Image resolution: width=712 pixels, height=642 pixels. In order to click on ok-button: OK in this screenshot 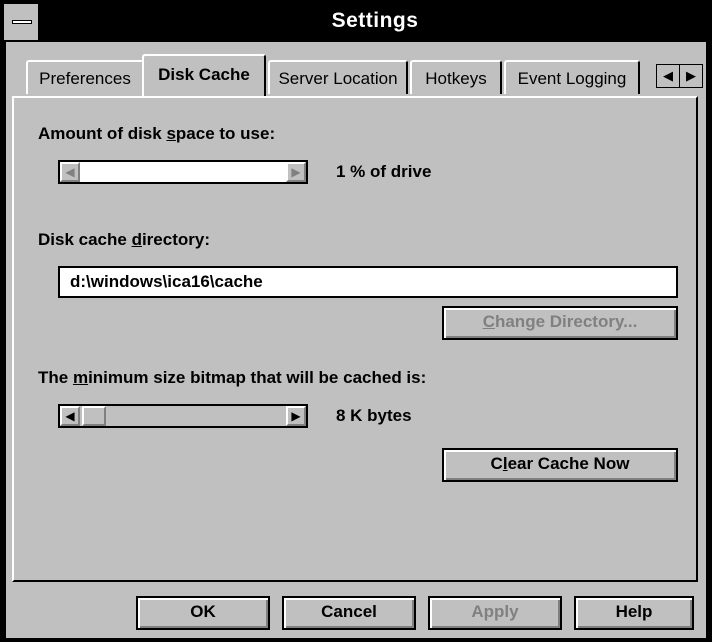, I will do `click(203, 613)`.